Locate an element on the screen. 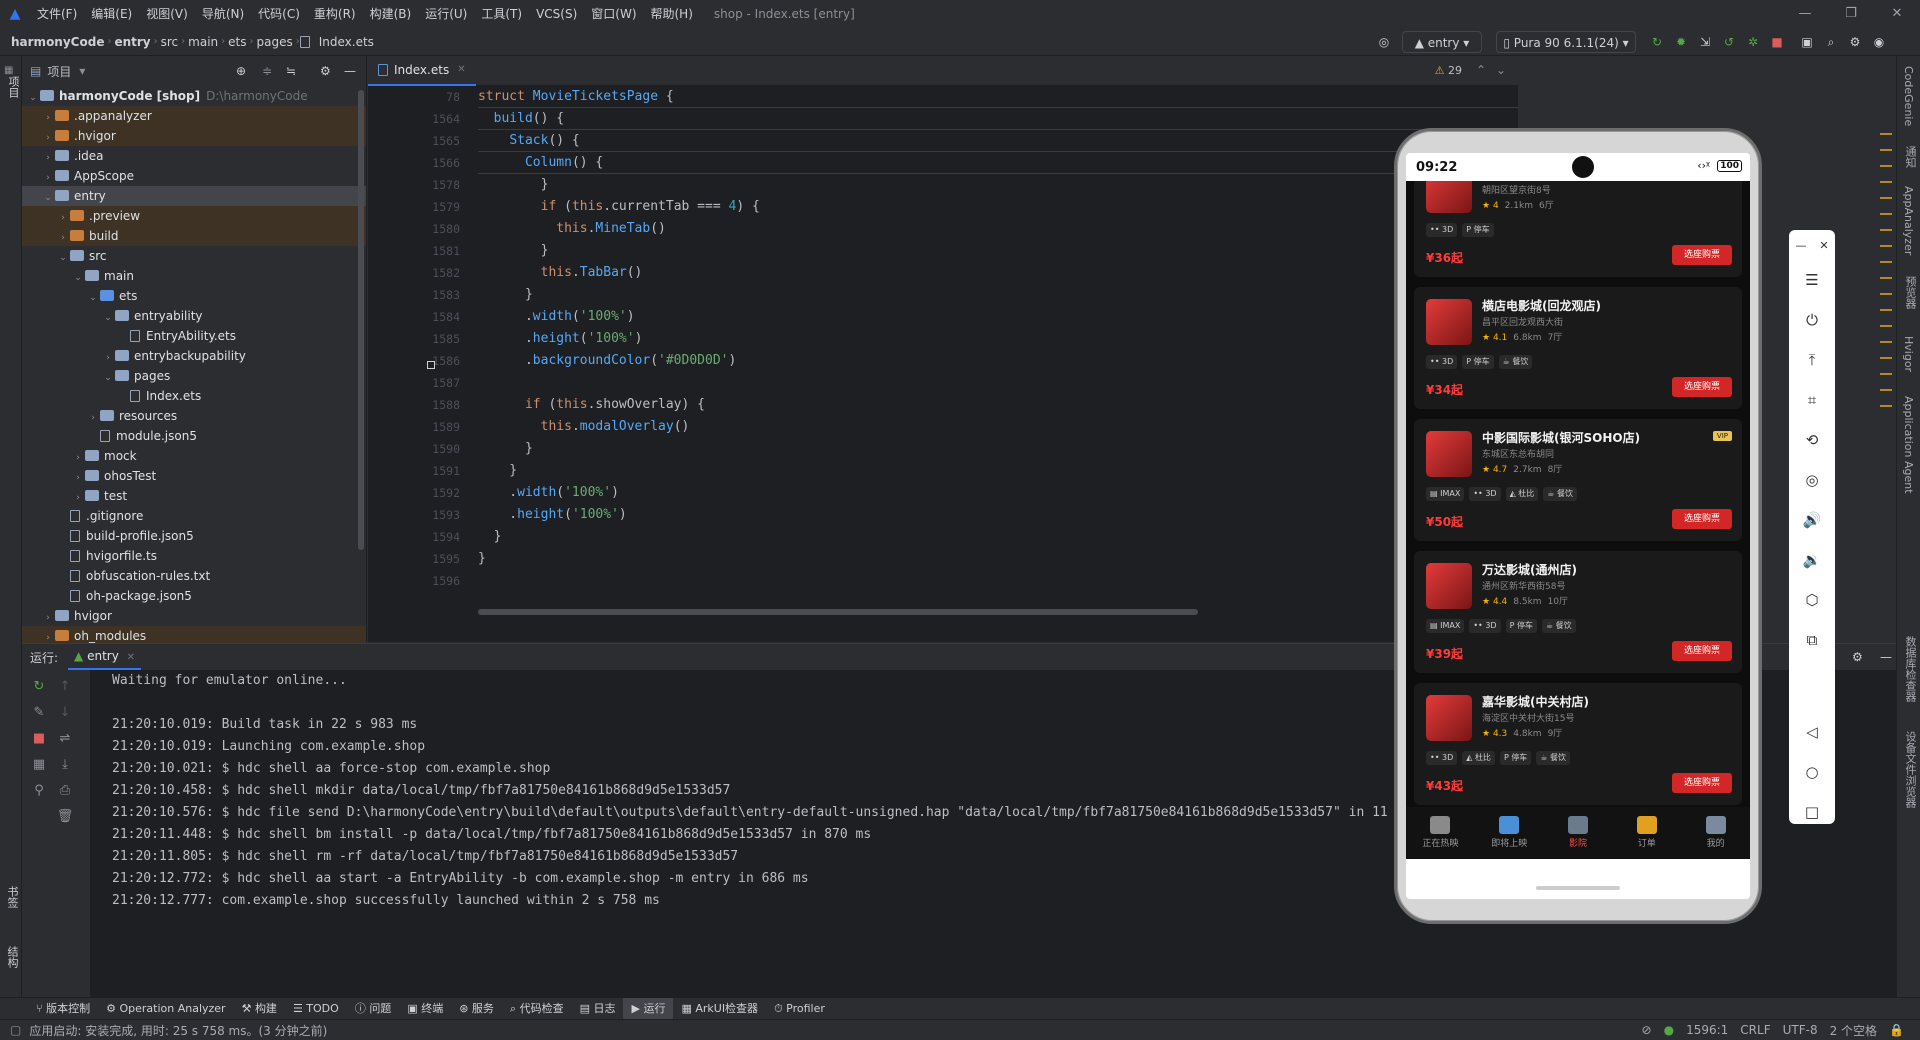 The image size is (1920, 1040). tool-tab: ⊛ 服务 is located at coordinates (476, 1009).